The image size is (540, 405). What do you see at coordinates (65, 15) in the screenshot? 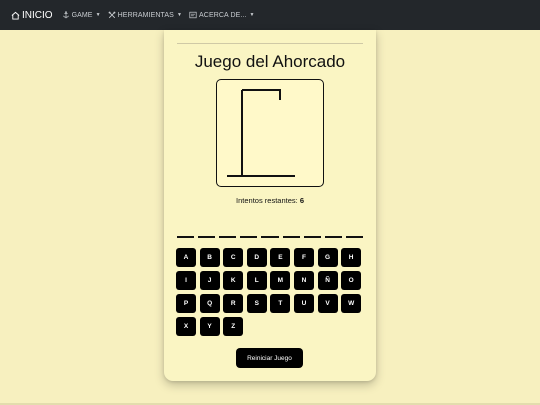
I see `anchor-icon` at bounding box center [65, 15].